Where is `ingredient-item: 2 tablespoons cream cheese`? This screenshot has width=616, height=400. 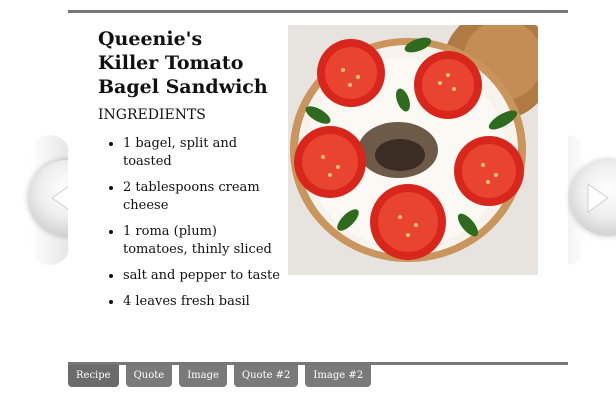 ingredient-item: 2 tablespoons cream cheese is located at coordinates (203, 197).